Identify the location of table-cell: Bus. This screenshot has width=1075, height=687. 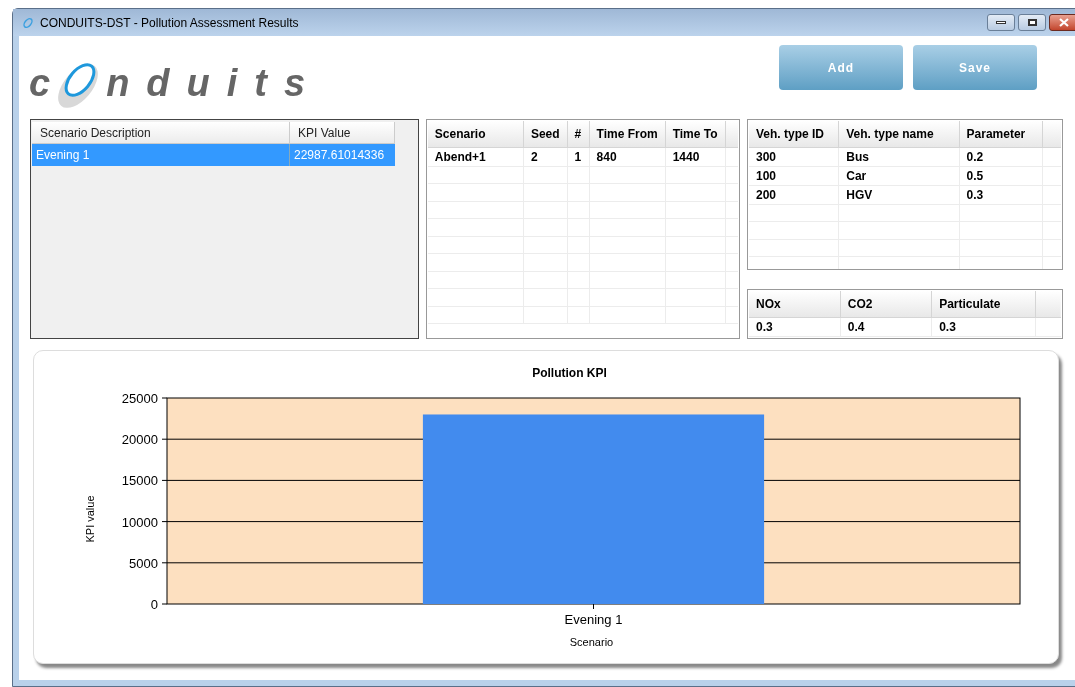
(899, 156).